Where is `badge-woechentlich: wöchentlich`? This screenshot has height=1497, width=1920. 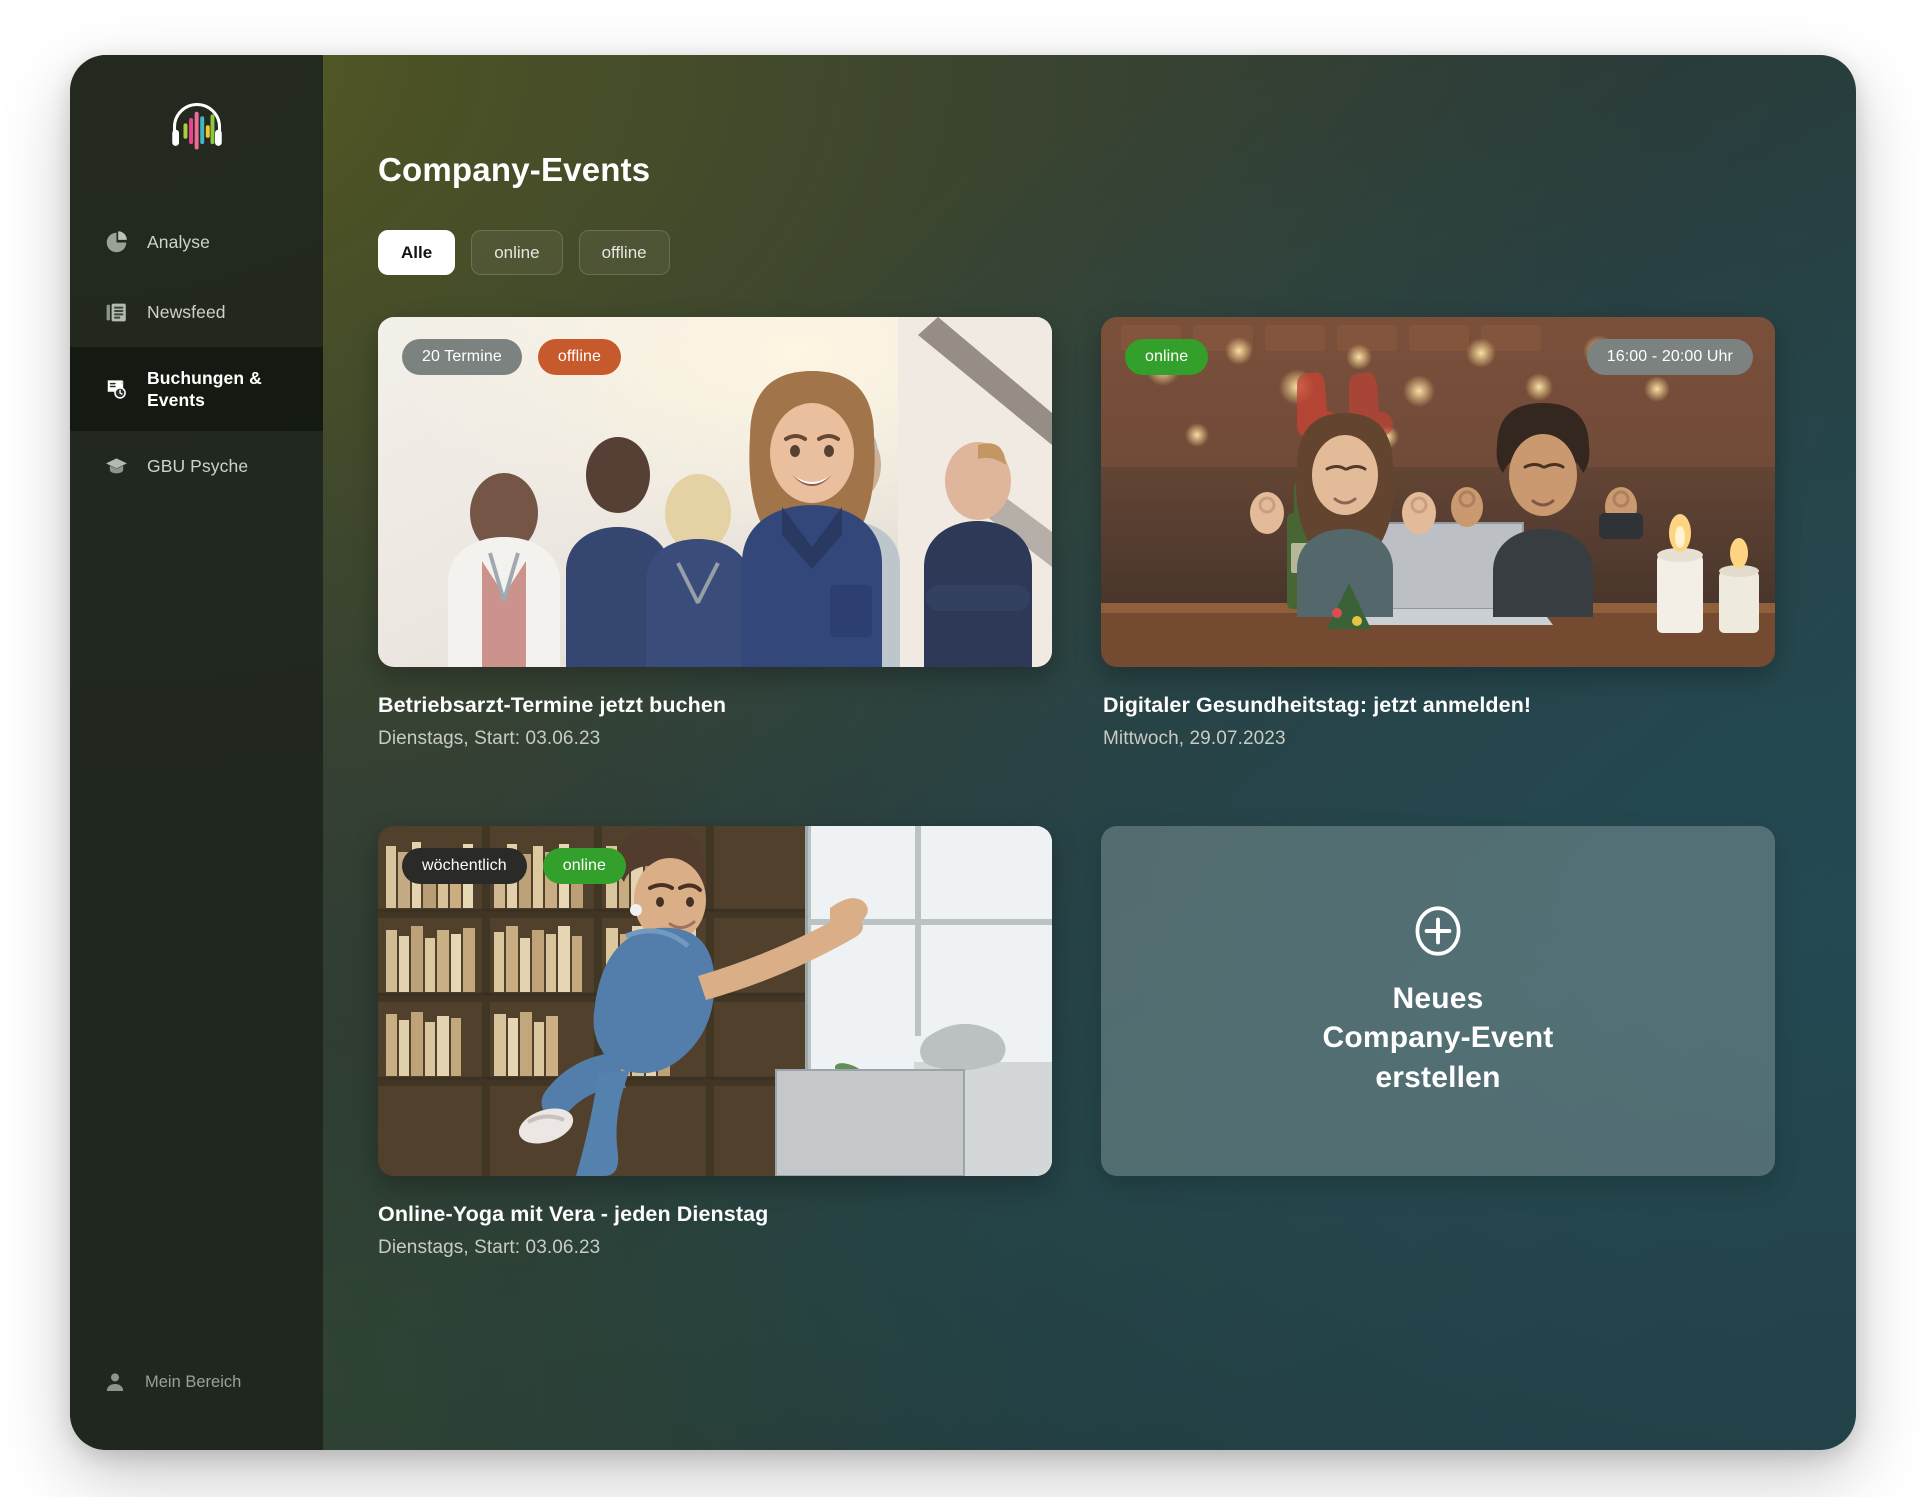 badge-woechentlich: wöchentlich is located at coordinates (464, 866).